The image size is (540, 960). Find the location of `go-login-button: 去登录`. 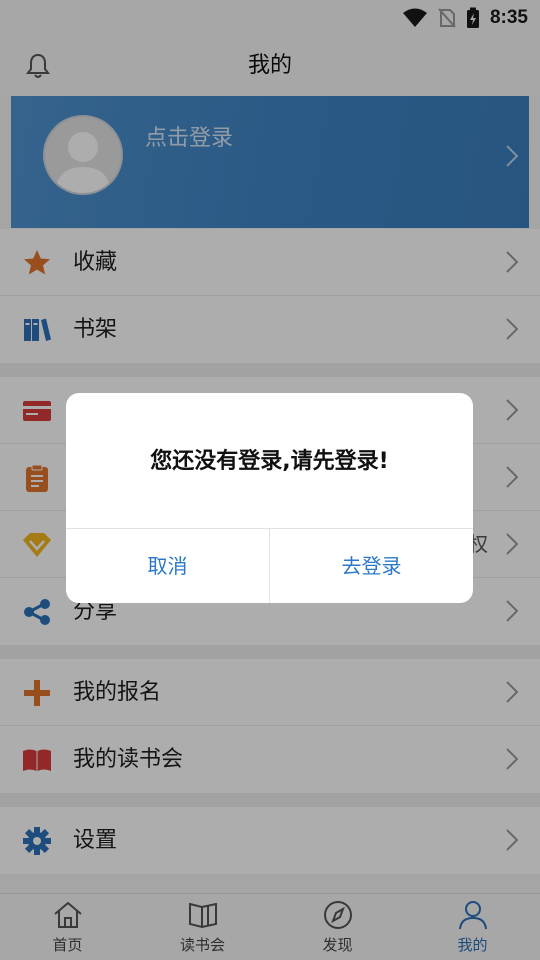

go-login-button: 去登录 is located at coordinates (371, 566).